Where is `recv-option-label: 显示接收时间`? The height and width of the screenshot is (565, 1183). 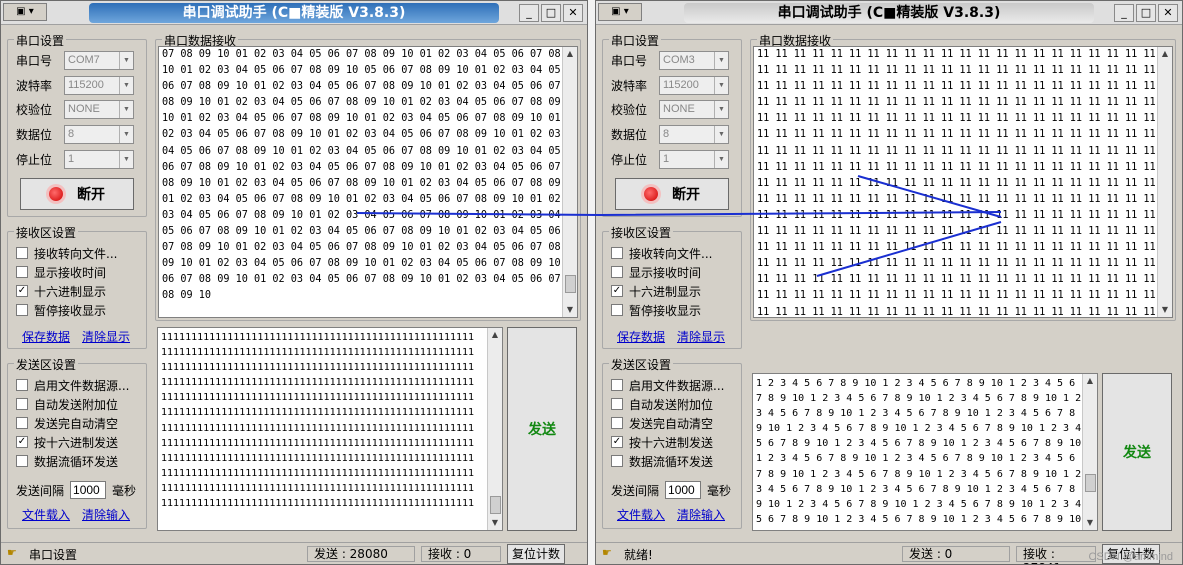 recv-option-label: 显示接收时间 is located at coordinates (665, 272).